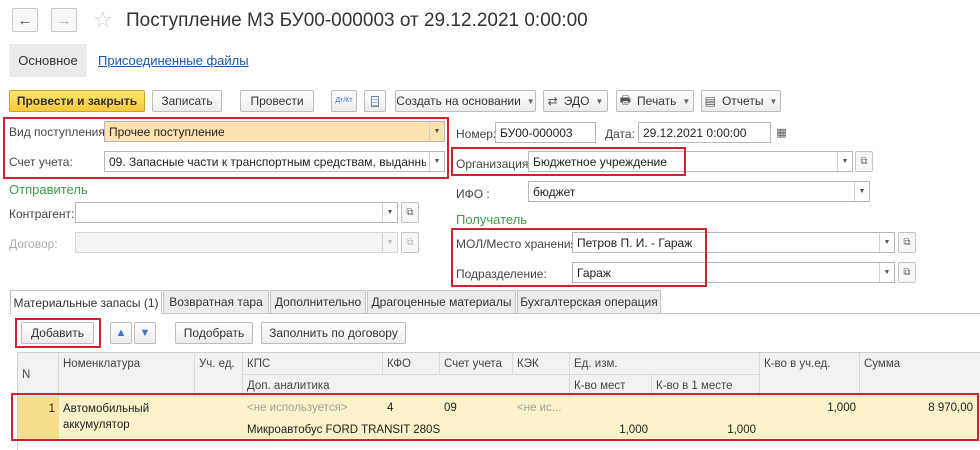 Image resolution: width=980 pixels, height=450 pixels. I want to click on header-per-place: К-во в 1 месте, so click(706, 386).